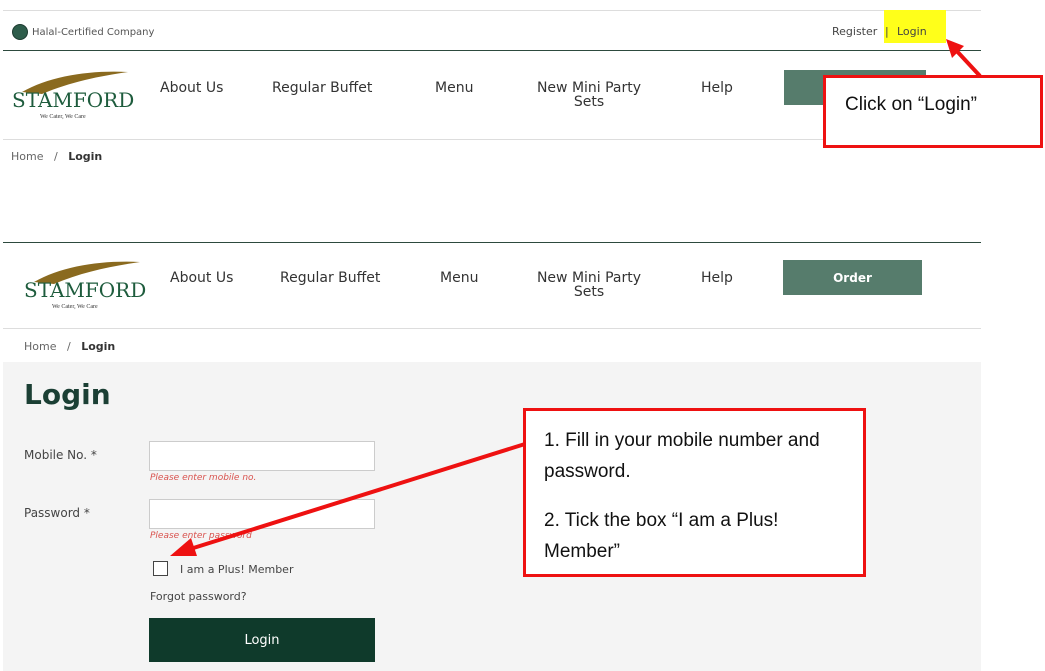 This screenshot has width=1045, height=671. Describe the element at coordinates (661, 536) in the screenshot. I see `callout-step-2: 2. Tick the box “I am a Plus! Member”` at that location.